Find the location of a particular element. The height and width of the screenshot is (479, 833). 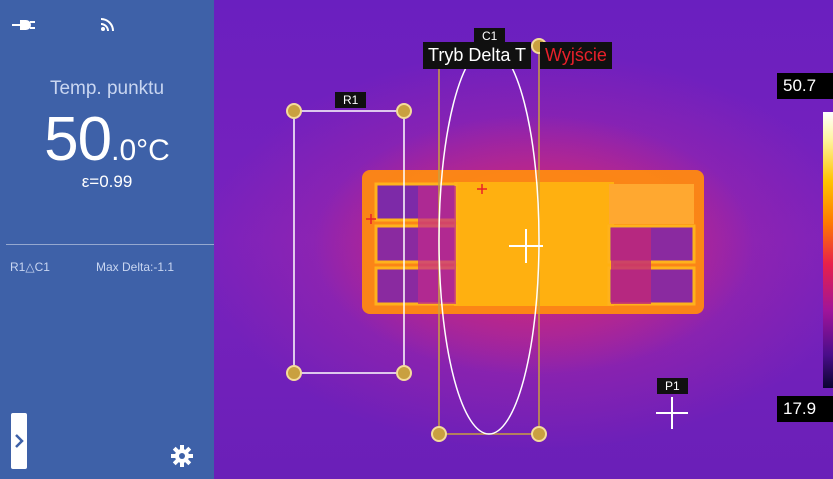

temperature-integer: 50 is located at coordinates (78, 139).